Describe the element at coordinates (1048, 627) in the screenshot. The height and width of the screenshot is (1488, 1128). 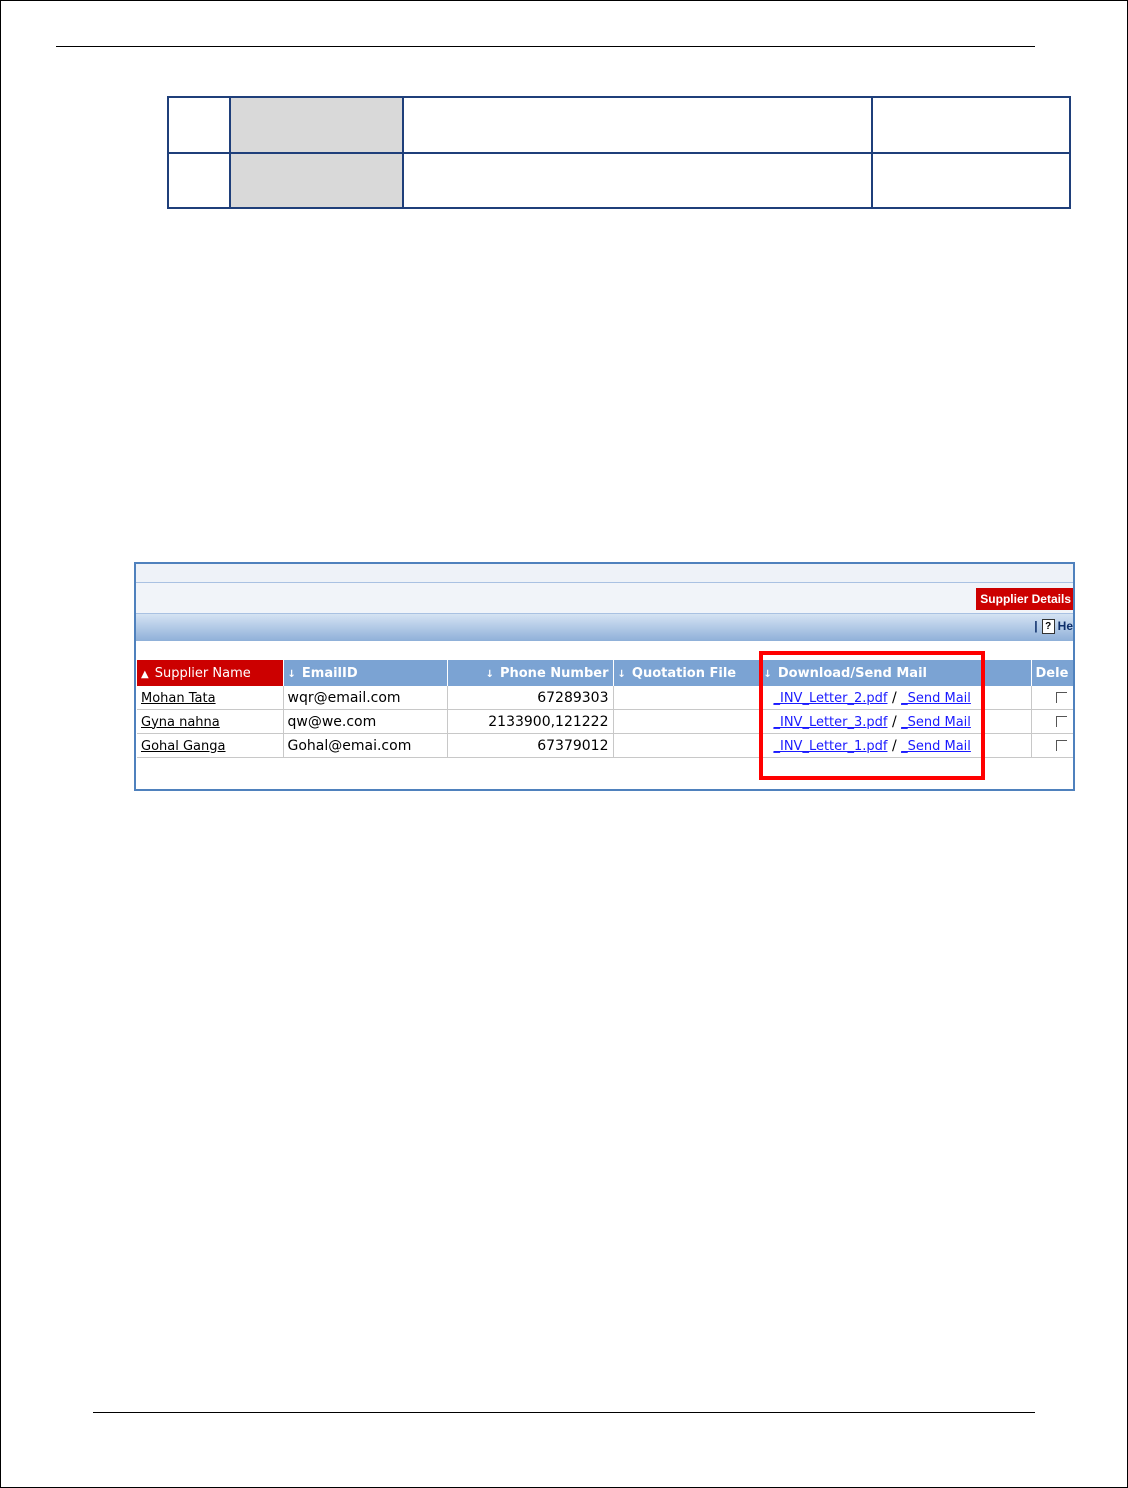
I see `help-icon: ?` at that location.